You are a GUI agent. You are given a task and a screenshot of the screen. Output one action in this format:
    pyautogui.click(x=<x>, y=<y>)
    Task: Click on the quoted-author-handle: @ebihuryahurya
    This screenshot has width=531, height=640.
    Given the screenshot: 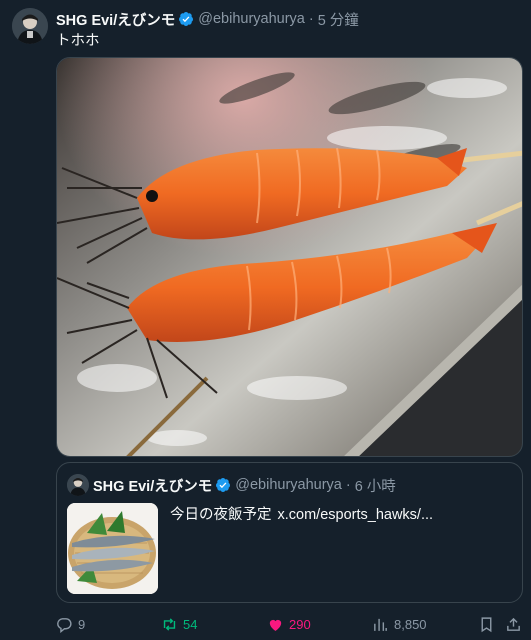 What is the action you would take?
    pyautogui.click(x=288, y=485)
    